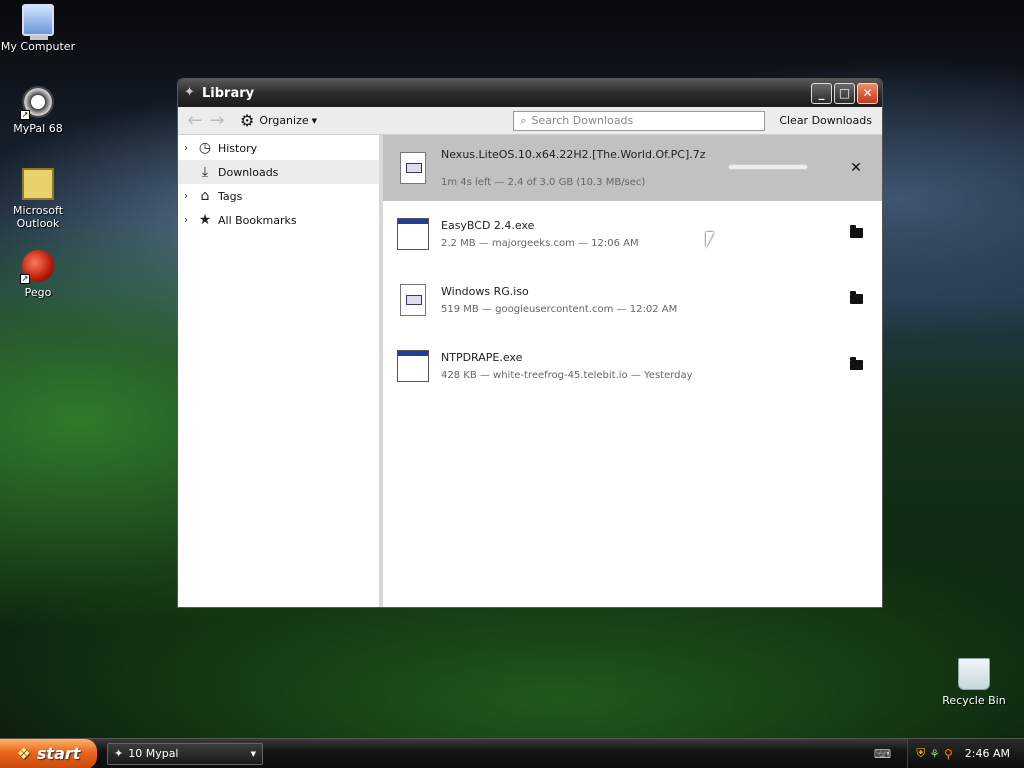 The height and width of the screenshot is (768, 1024). I want to click on sidebar-item-label: History, so click(238, 148).